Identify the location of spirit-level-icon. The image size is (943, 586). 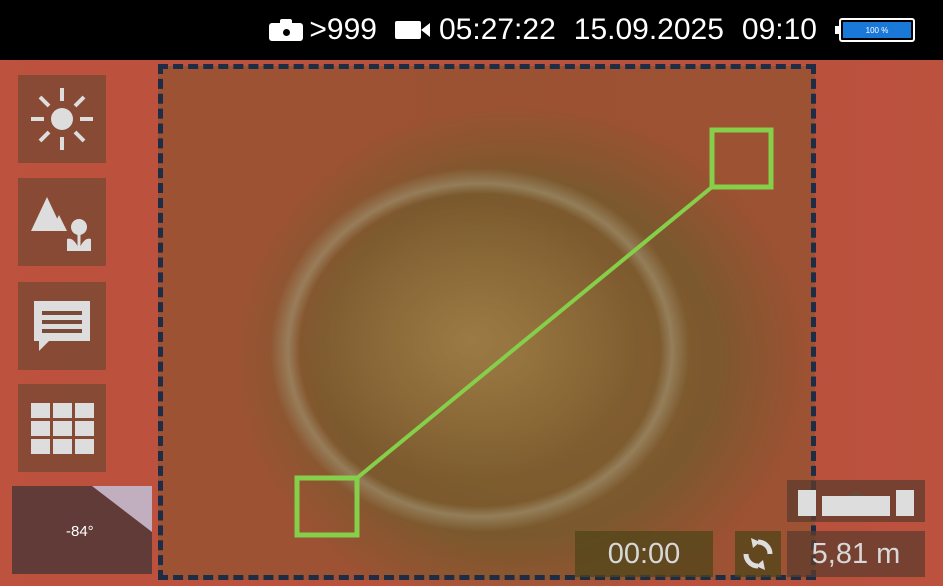
(856, 503).